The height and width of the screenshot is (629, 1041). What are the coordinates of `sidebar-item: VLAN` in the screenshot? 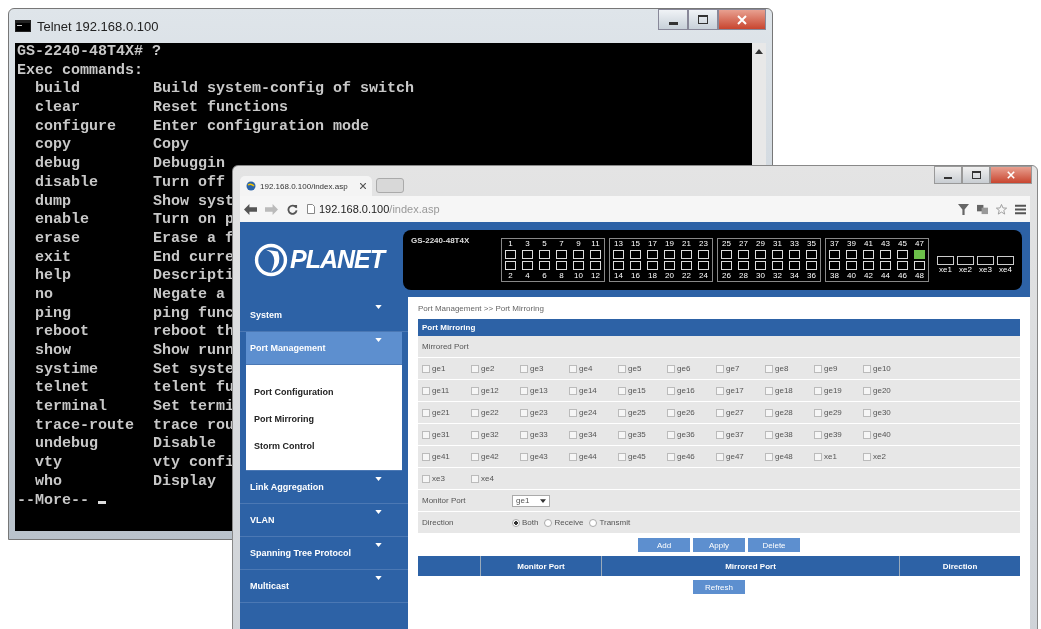 It's located at (324, 520).